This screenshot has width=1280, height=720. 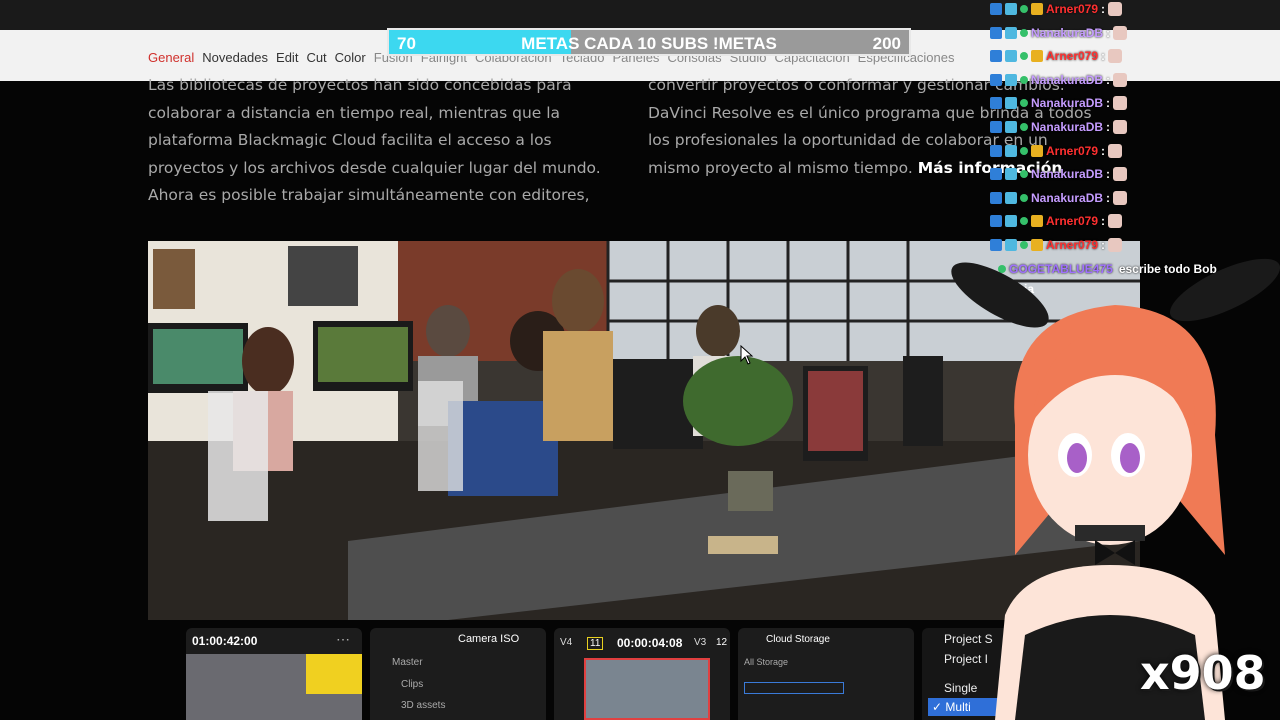 What do you see at coordinates (886, 43) in the screenshot?
I see `goal-max-value: 200` at bounding box center [886, 43].